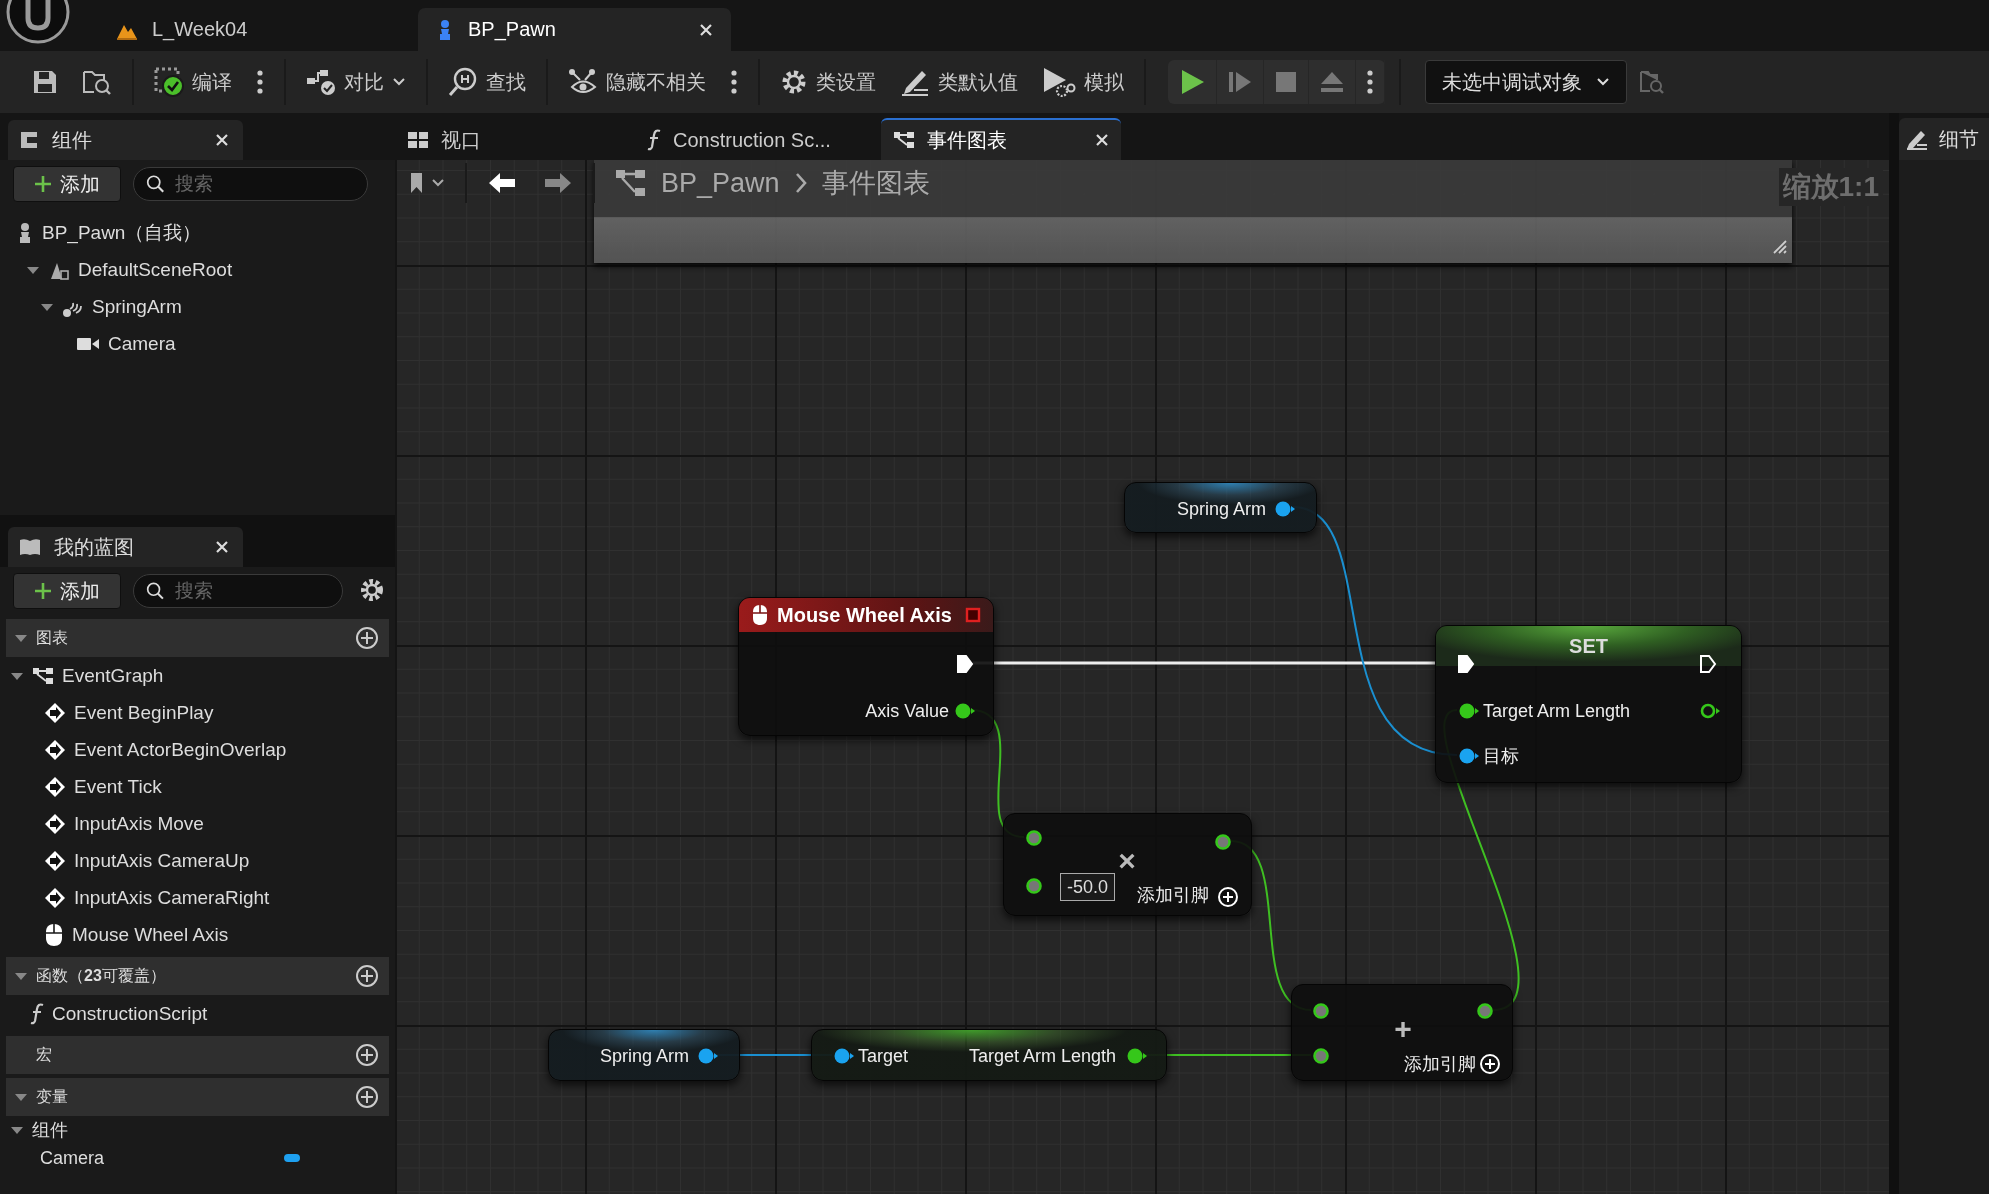  Describe the element at coordinates (1088, 887) in the screenshot. I see `value-field: -50.0` at that location.